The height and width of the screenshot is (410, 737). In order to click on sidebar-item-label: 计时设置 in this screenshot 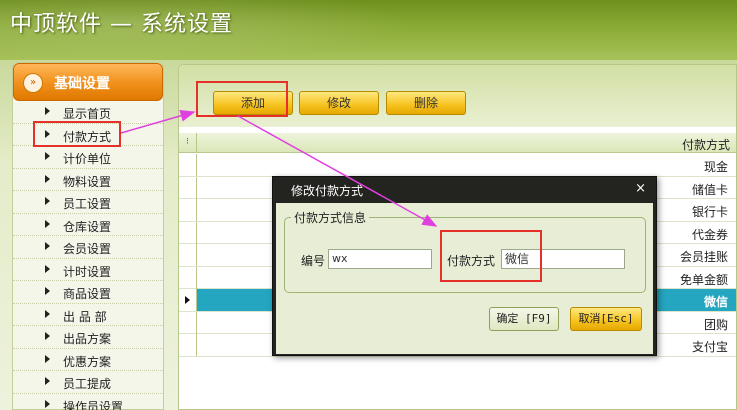, I will do `click(87, 271)`.